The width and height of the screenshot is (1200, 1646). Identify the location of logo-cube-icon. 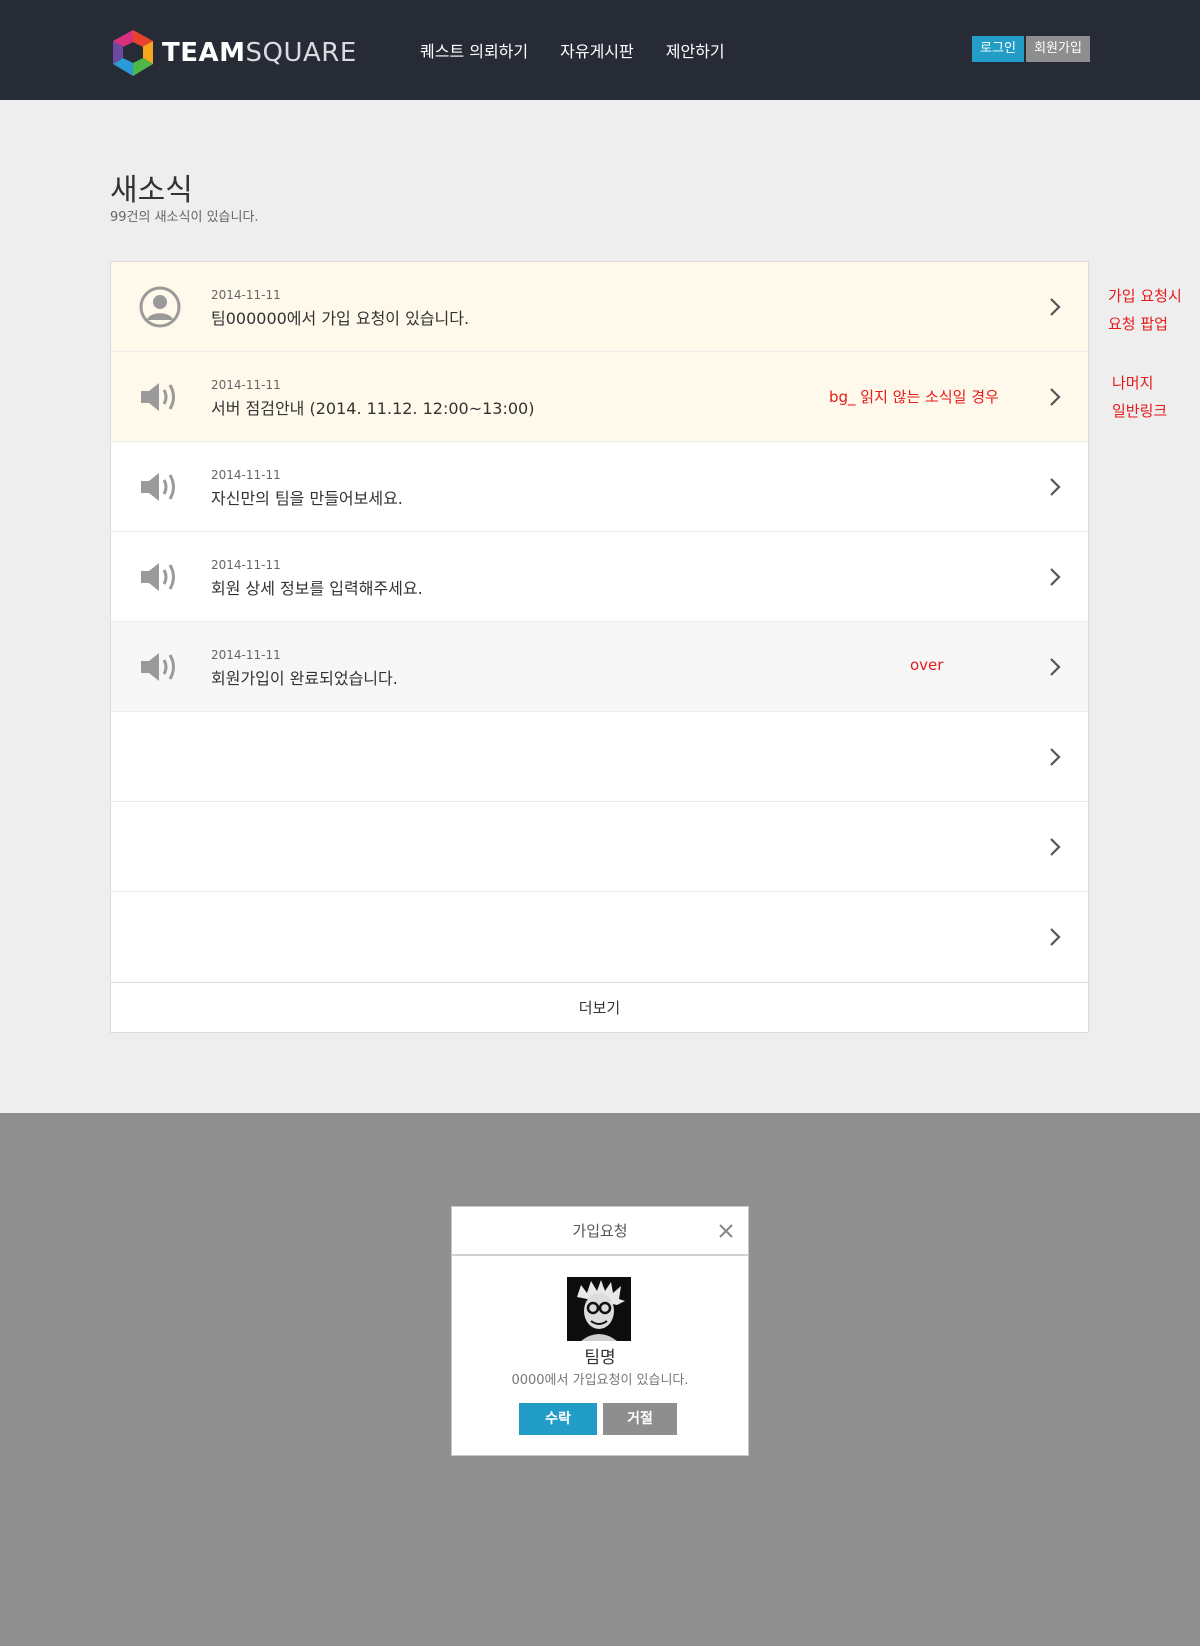
(133, 53).